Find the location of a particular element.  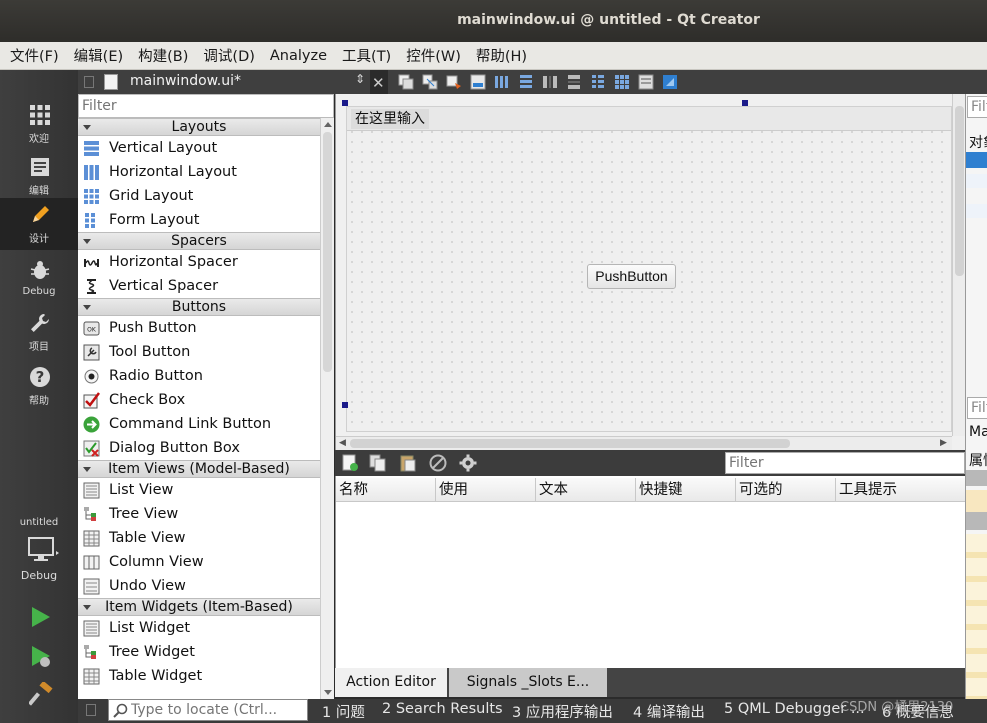

widget-filter-input is located at coordinates (206, 106).